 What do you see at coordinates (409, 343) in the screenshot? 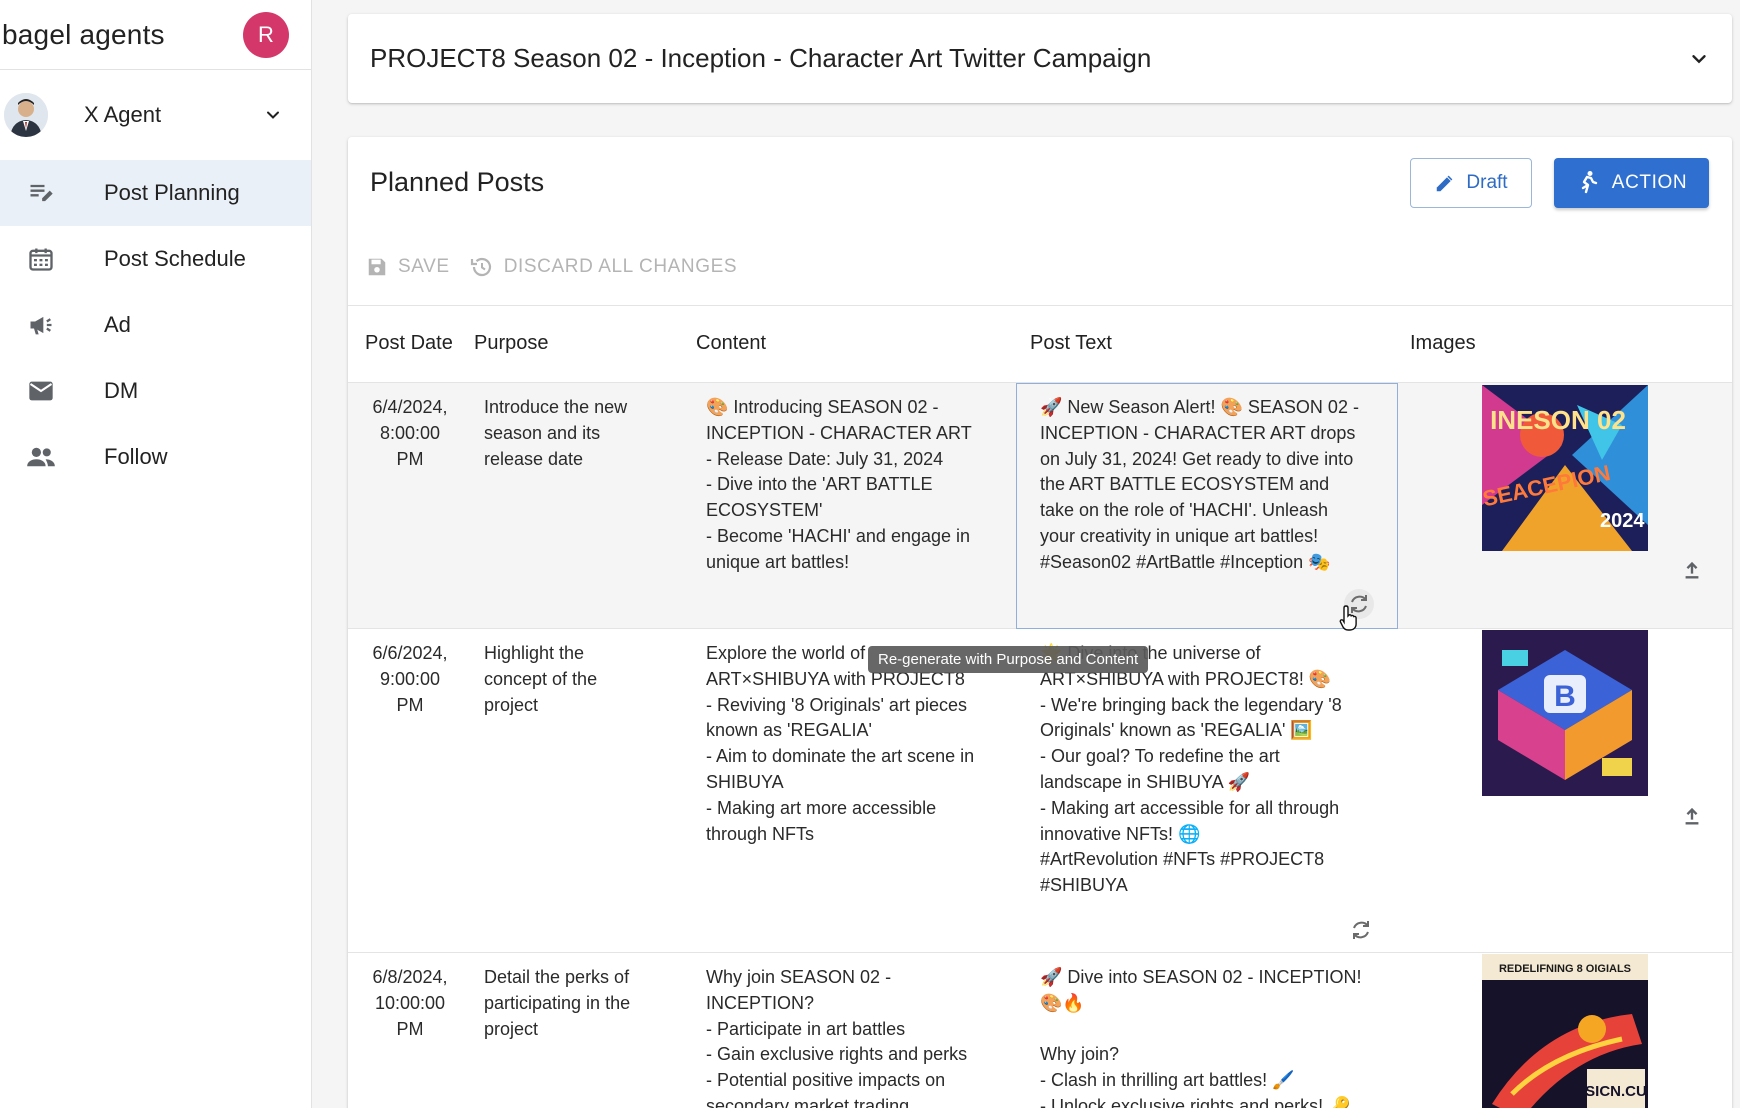
I see `column-header: Post Date` at bounding box center [409, 343].